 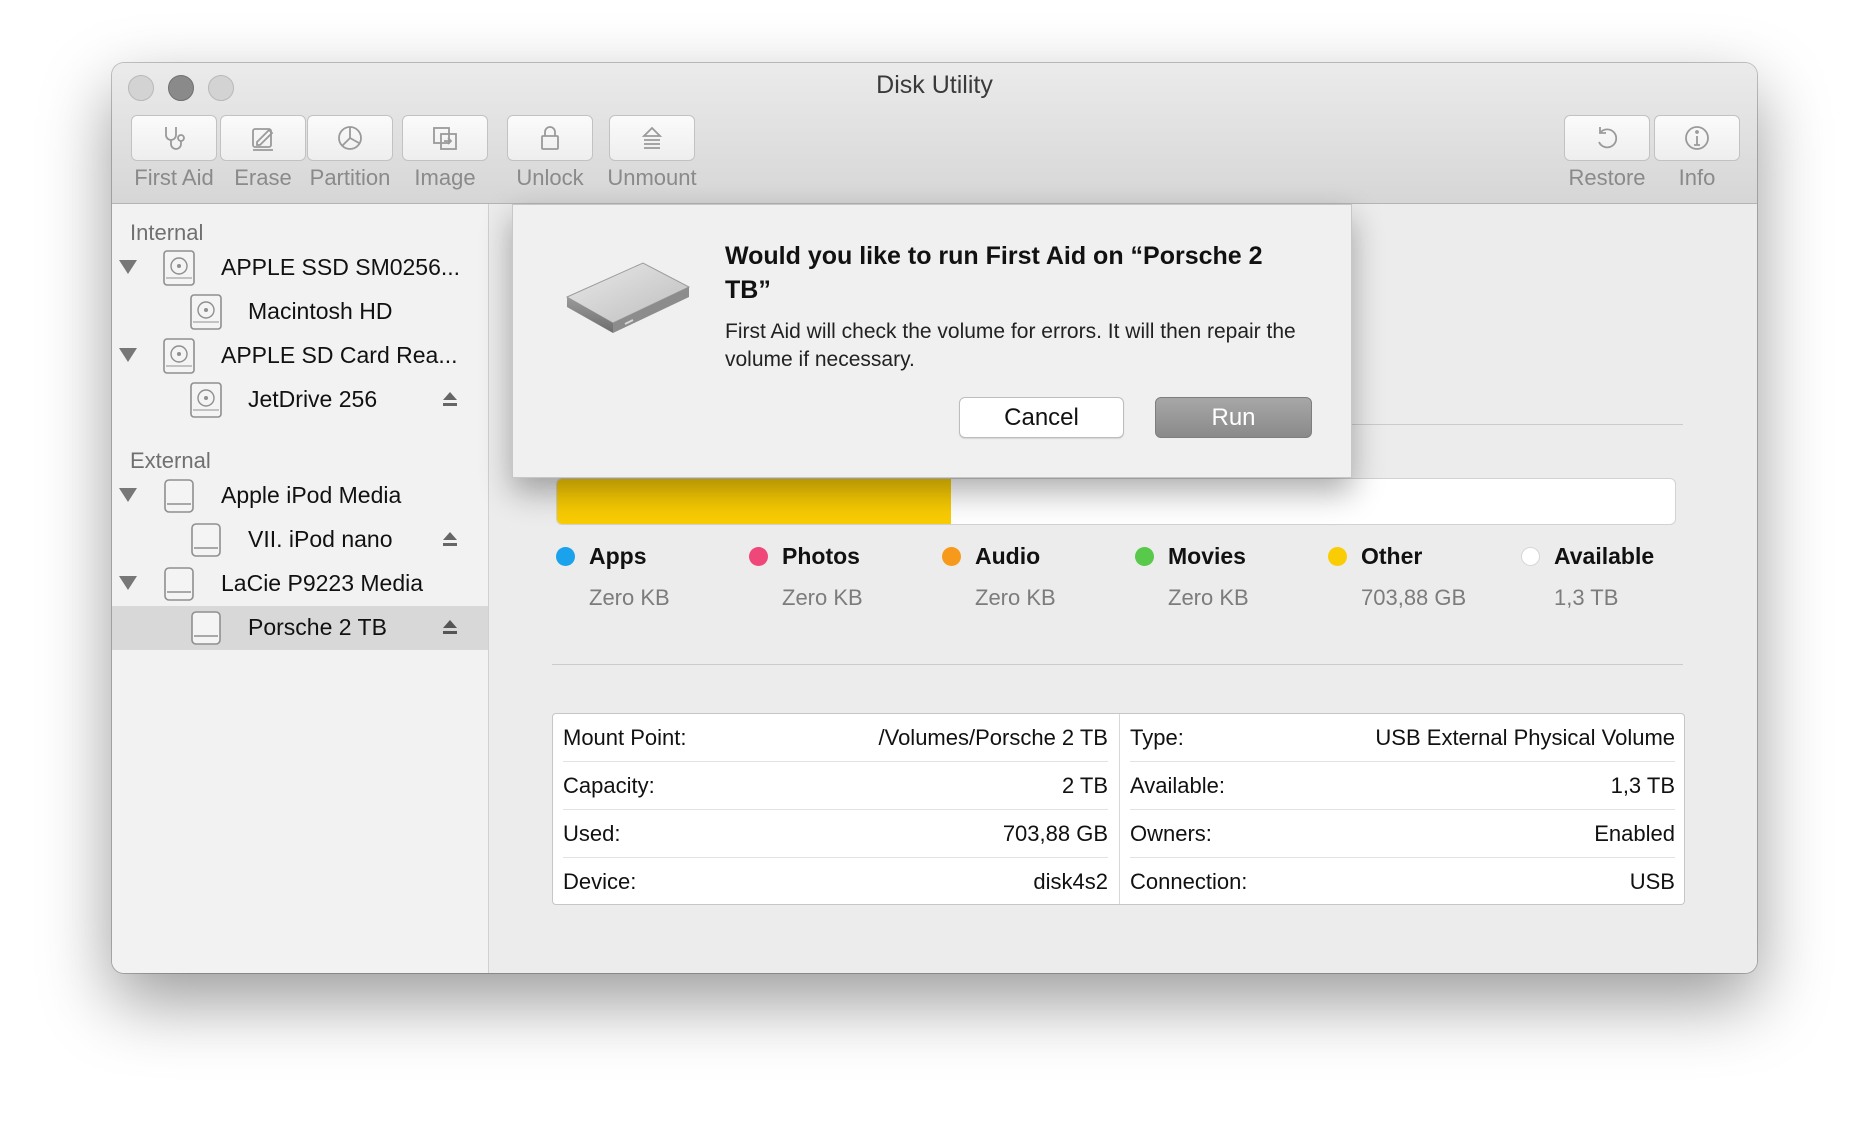 What do you see at coordinates (550, 138) in the screenshot?
I see `lock-icon` at bounding box center [550, 138].